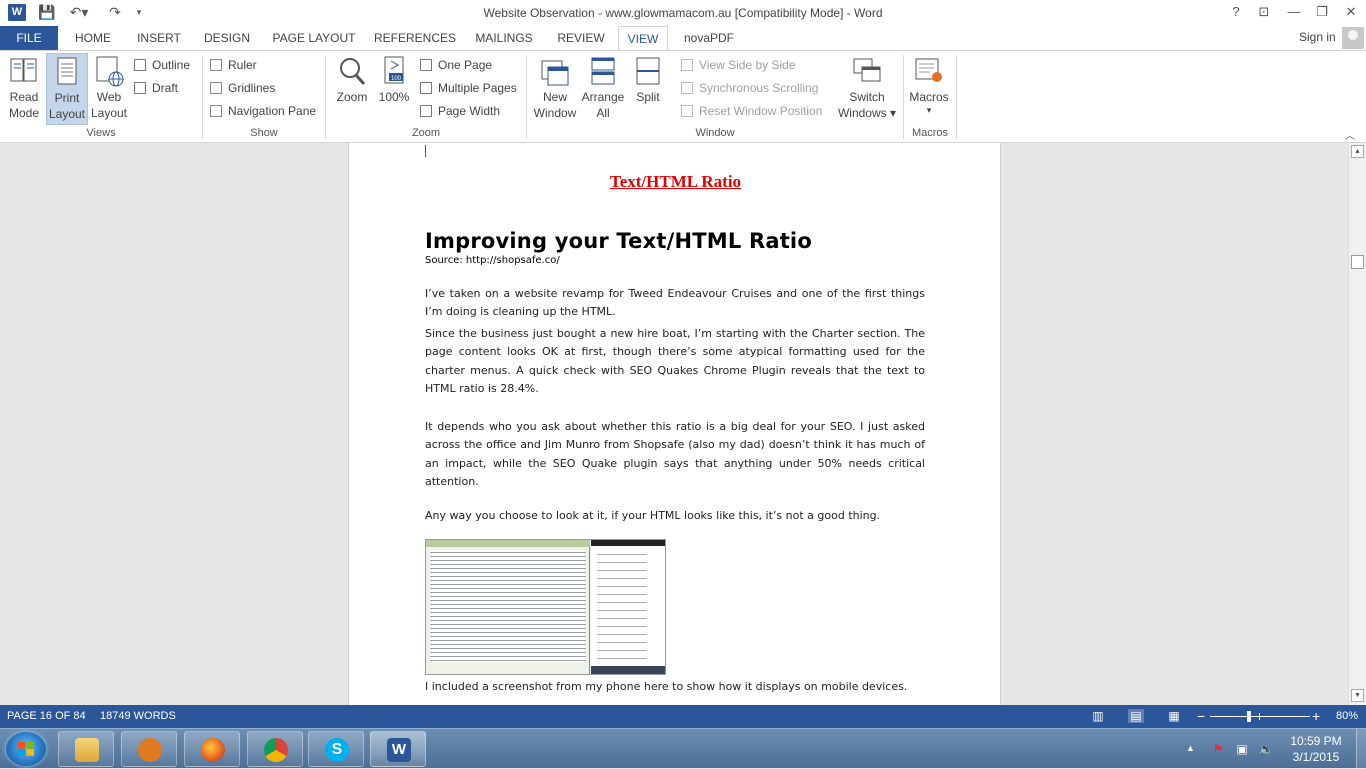 This screenshot has height=769, width=1366. Describe the element at coordinates (1266, 749) in the screenshot. I see `volume-icon: 🔈` at that location.